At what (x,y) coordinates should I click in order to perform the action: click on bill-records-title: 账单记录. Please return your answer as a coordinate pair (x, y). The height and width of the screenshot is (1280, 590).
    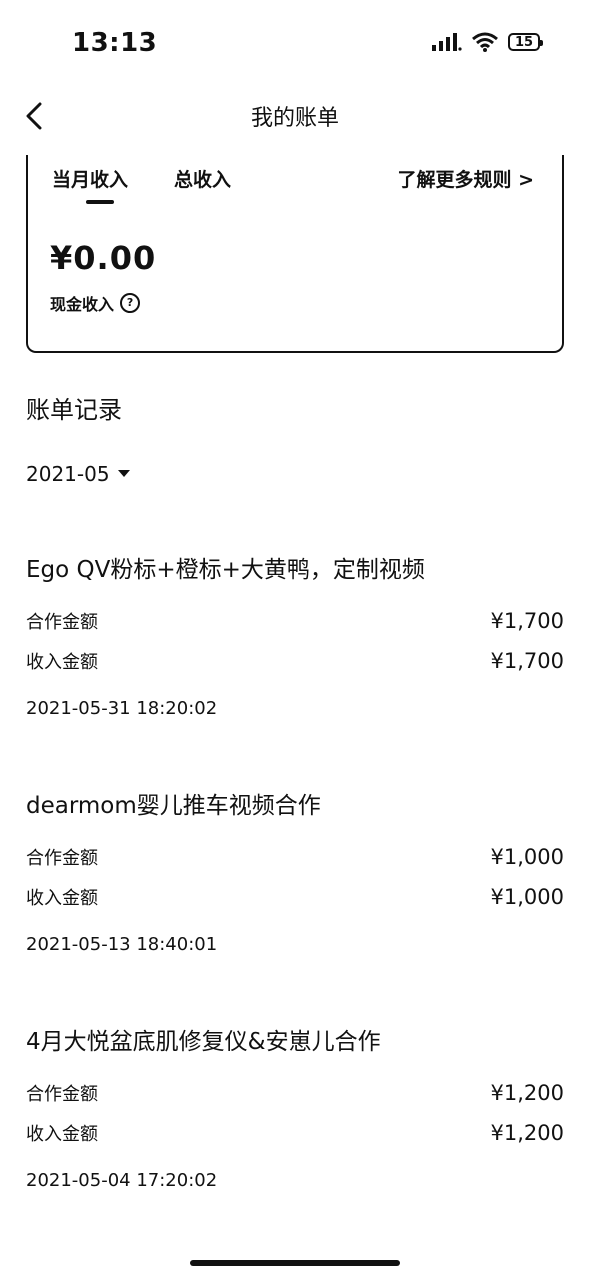
    Looking at the image, I should click on (74, 410).